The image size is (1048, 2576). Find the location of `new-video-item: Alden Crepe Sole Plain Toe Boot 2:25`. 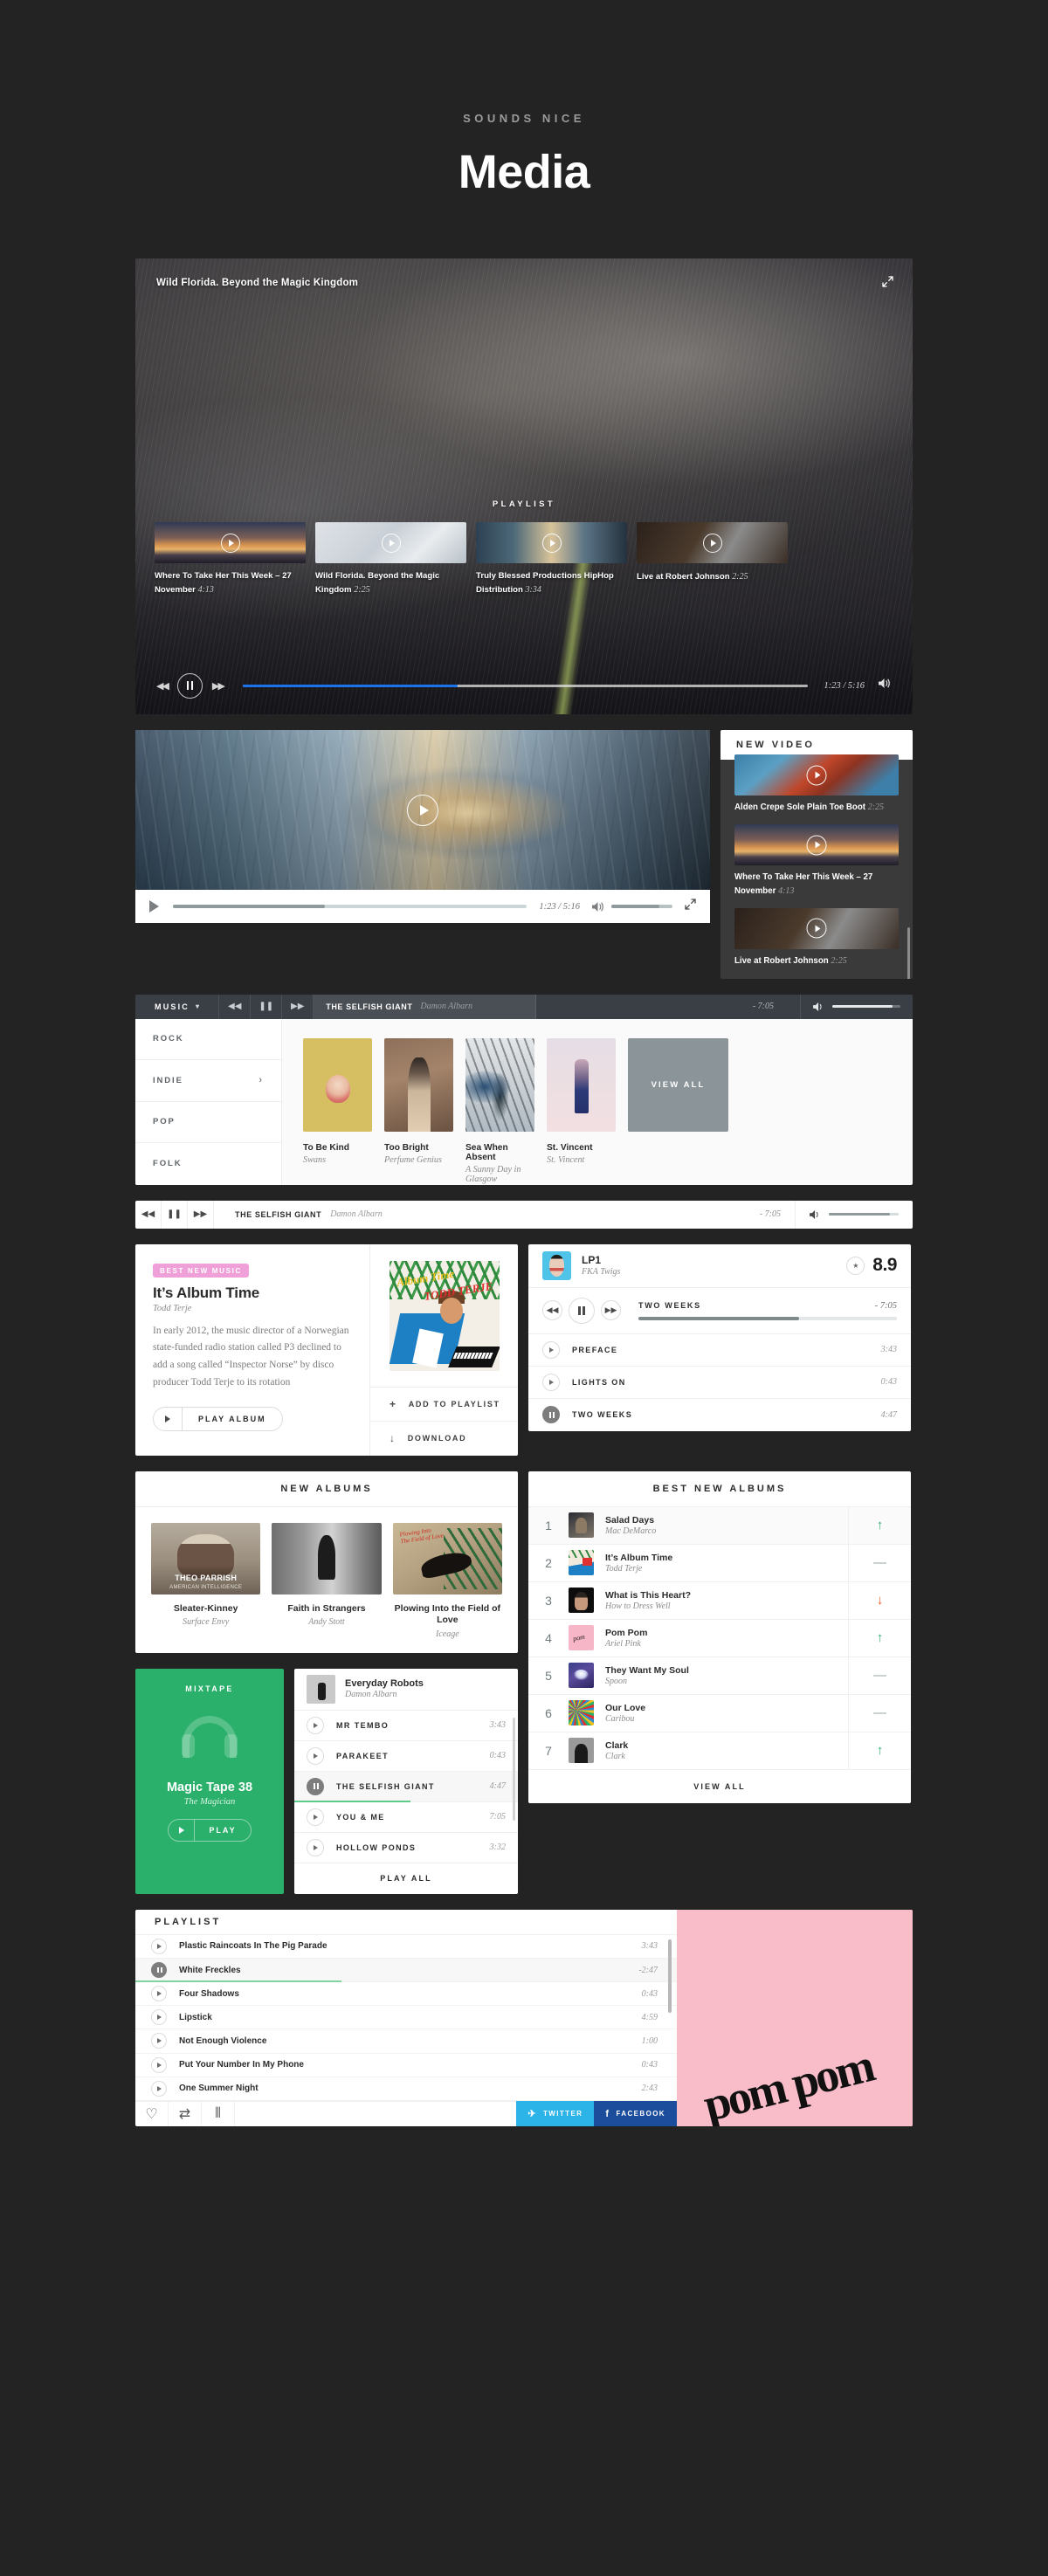

new-video-item: Alden Crepe Sole Plain Toe Boot 2:25 is located at coordinates (816, 784).